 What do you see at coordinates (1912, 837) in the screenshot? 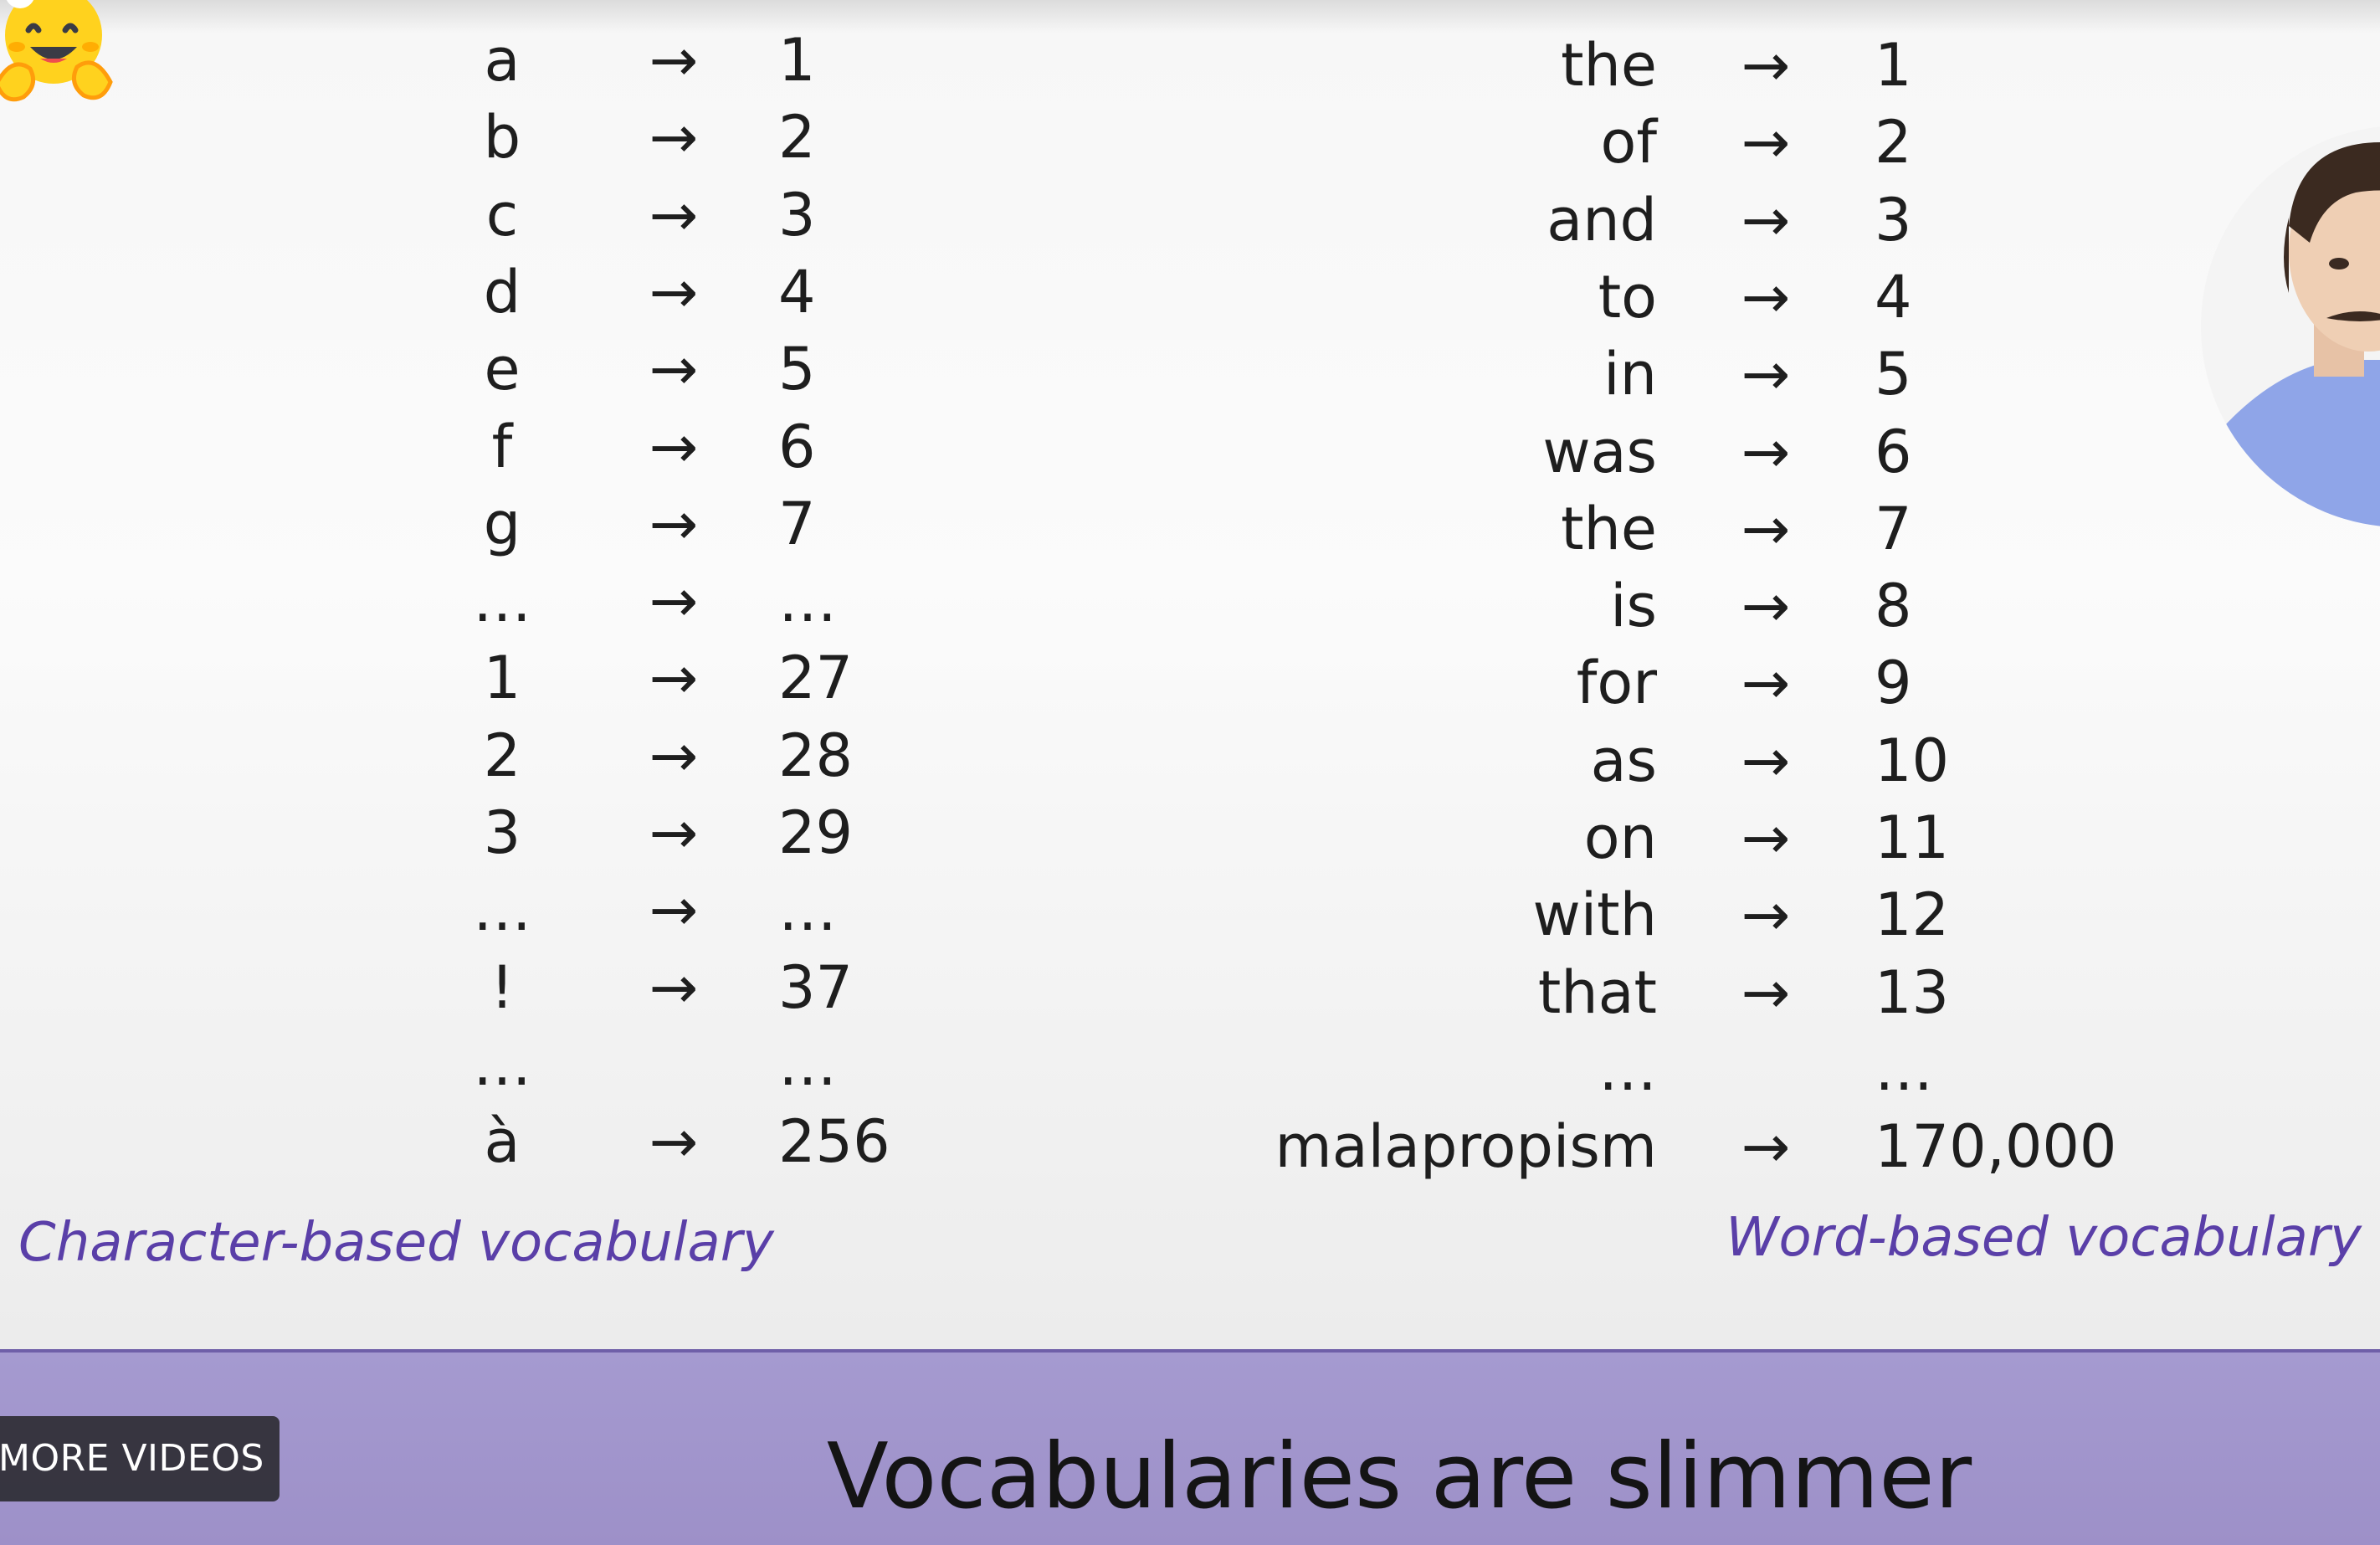
I see `vocab-id: 11` at bounding box center [1912, 837].